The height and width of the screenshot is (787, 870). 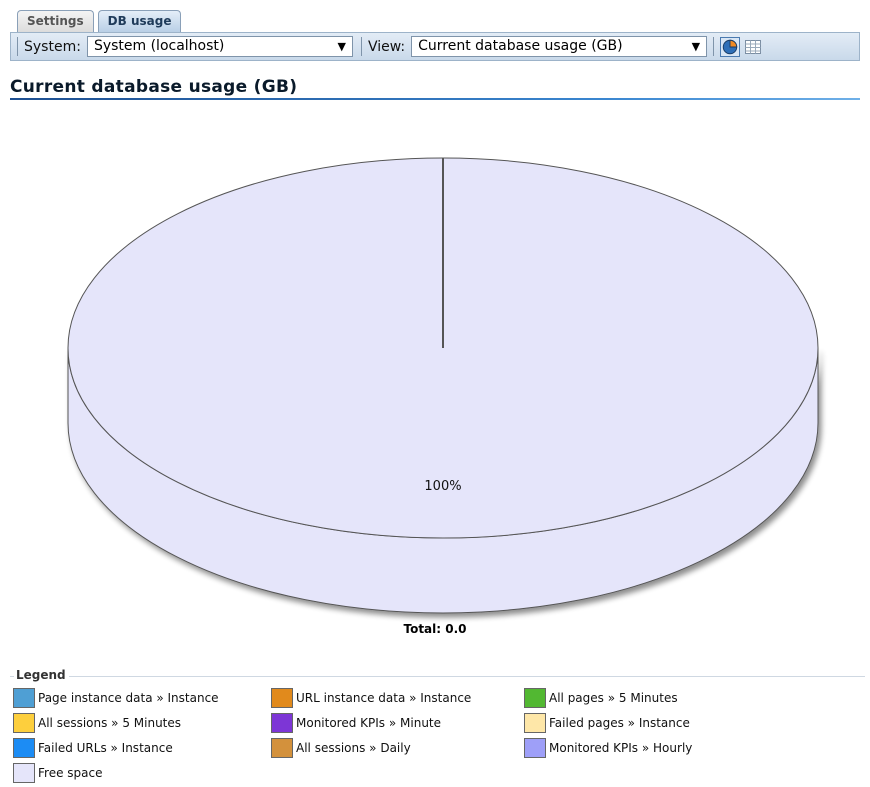 I want to click on legend-item: All sessions » Daily, so click(x=341, y=748).